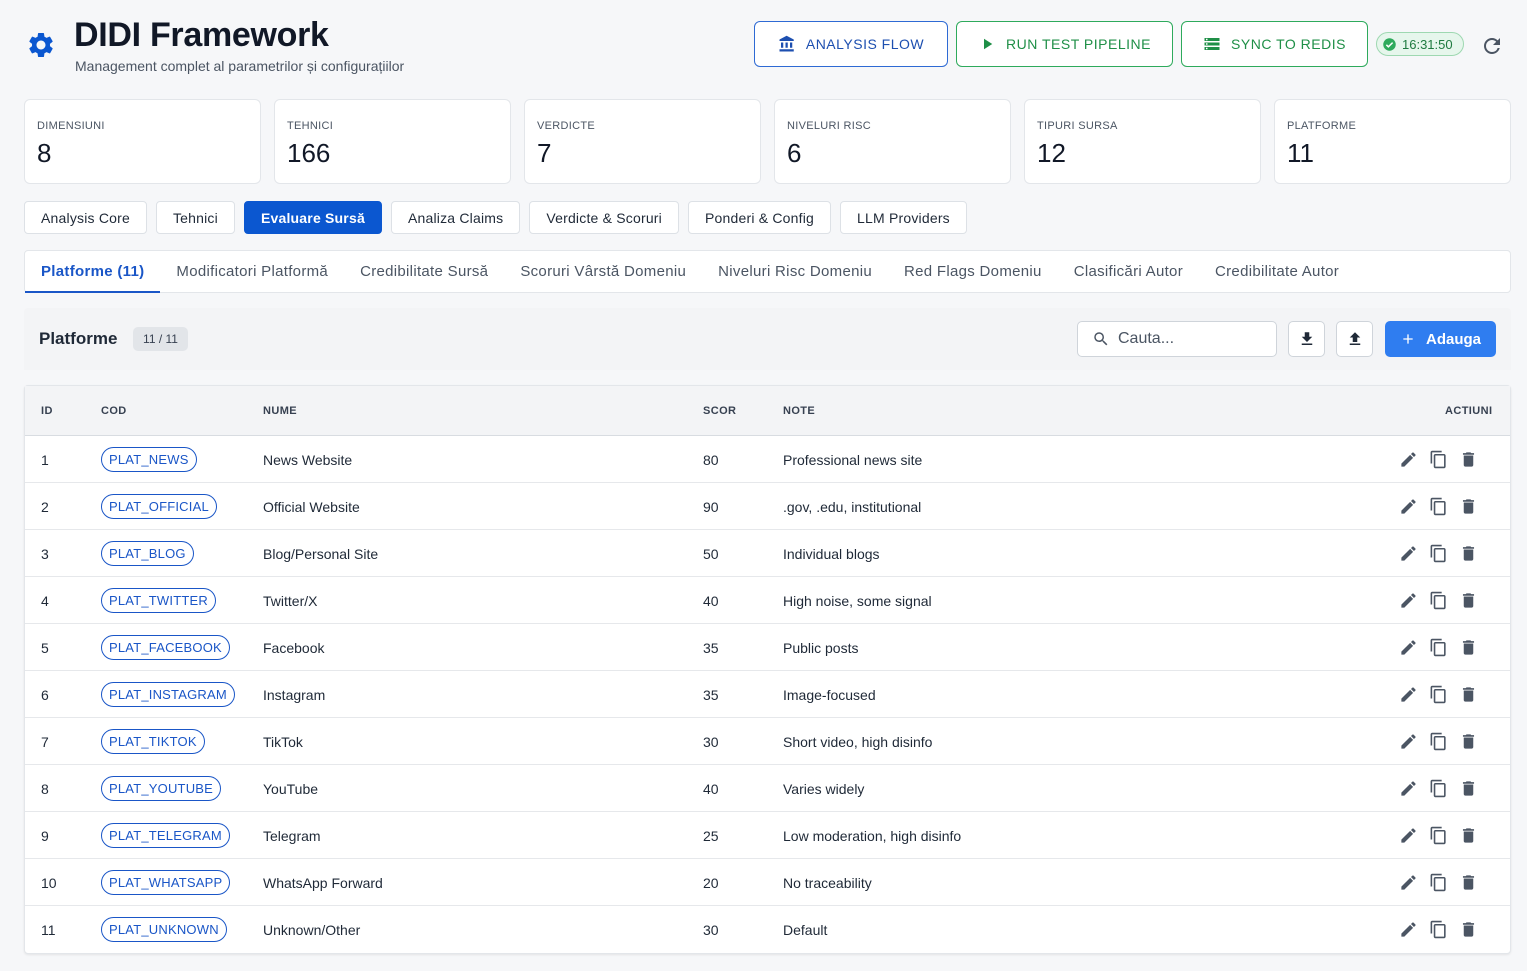 This screenshot has height=971, width=1527. Describe the element at coordinates (767, 929) in the screenshot. I see `table-row: 11 PLAT_UNKNOWN Unknown/Other 30 Default` at that location.